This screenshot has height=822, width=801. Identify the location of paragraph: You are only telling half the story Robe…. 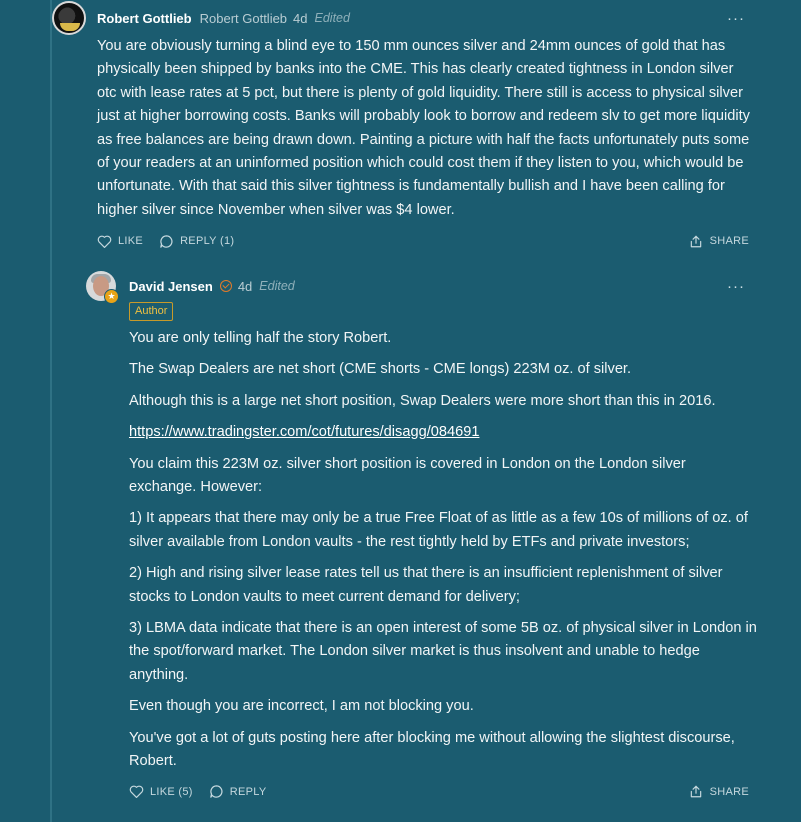
(260, 338).